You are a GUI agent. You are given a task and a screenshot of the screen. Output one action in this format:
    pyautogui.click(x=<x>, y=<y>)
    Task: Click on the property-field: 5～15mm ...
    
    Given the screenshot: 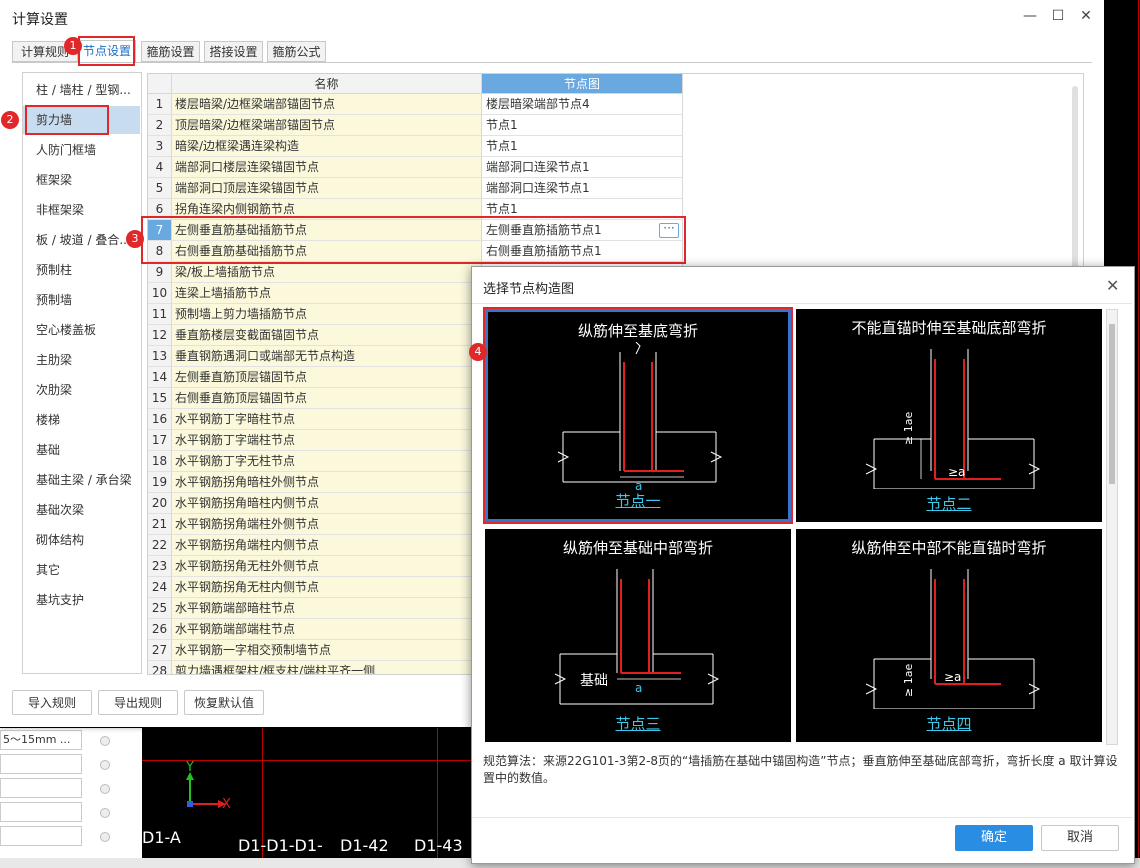 What is the action you would take?
    pyautogui.click(x=41, y=740)
    